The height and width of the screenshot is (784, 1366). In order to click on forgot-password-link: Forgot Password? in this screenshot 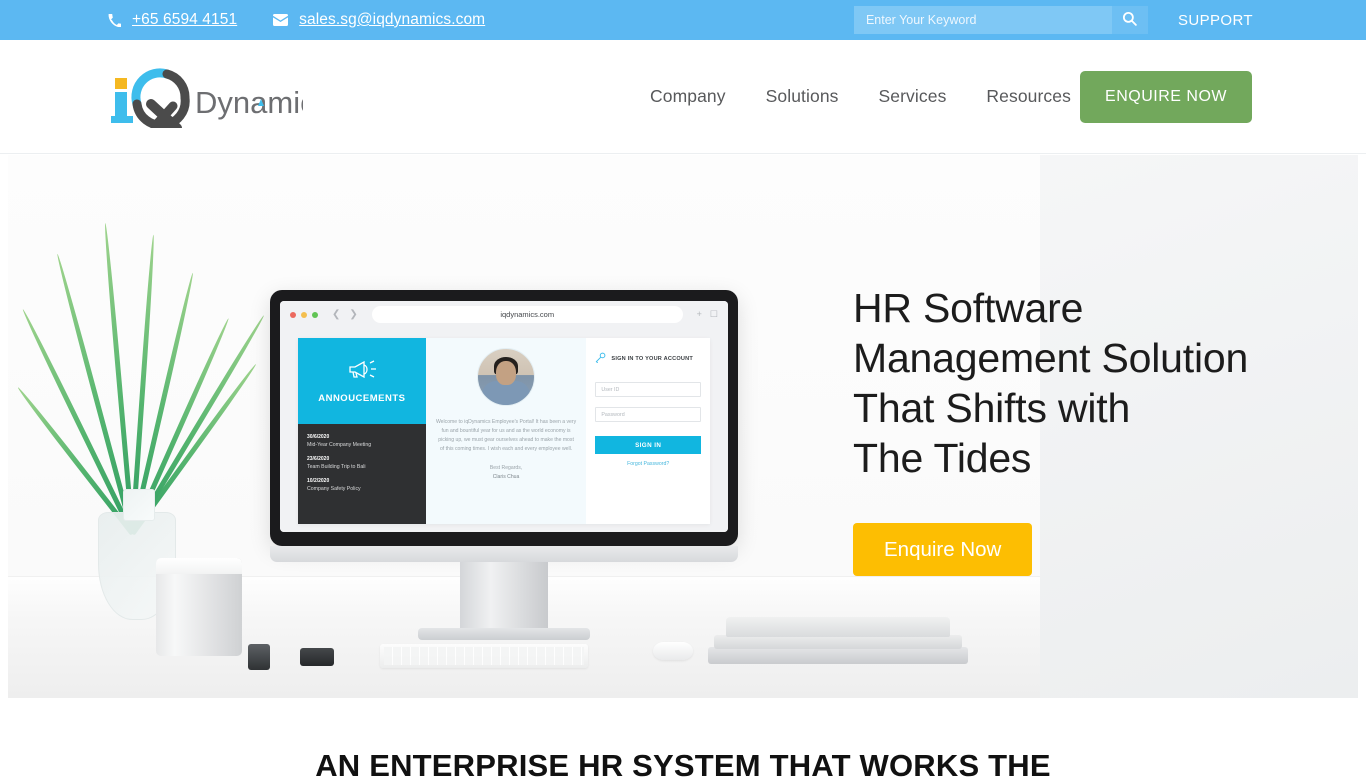, I will do `click(648, 464)`.